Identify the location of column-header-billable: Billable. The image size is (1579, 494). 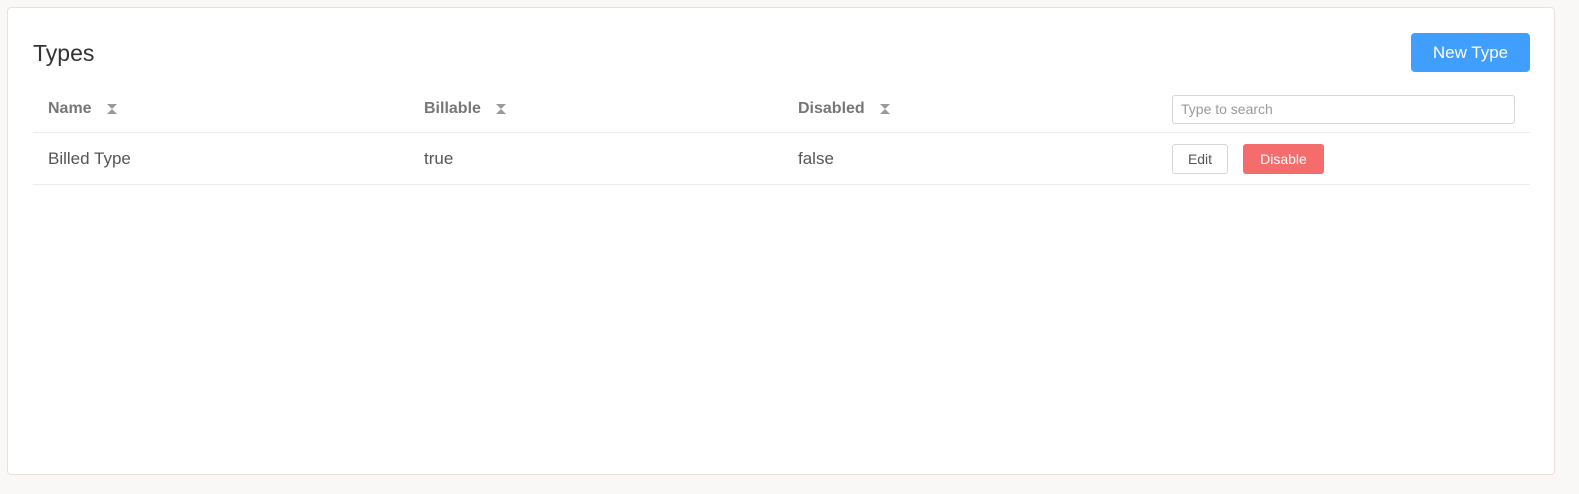
(465, 109).